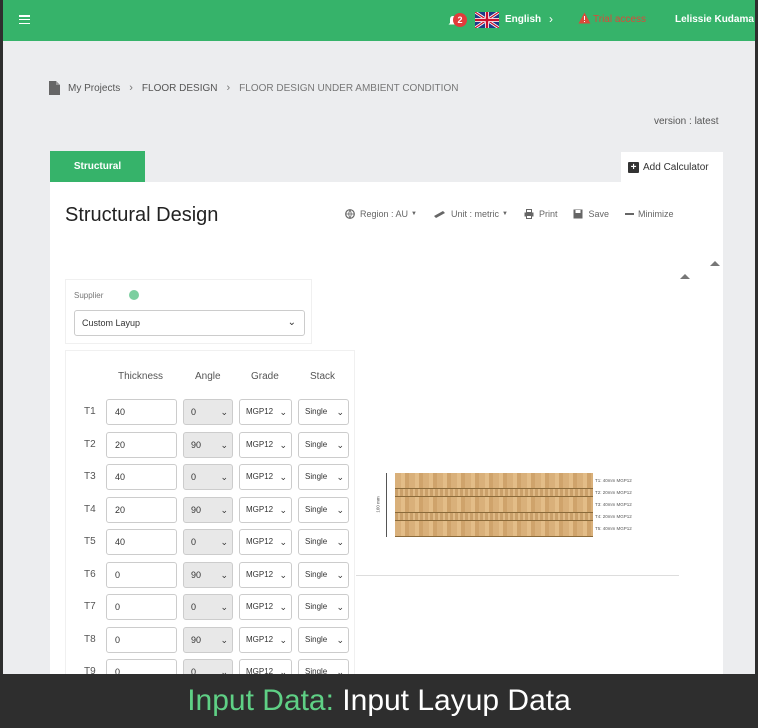 This screenshot has width=758, height=728. I want to click on height-dimension-line, so click(386, 505).